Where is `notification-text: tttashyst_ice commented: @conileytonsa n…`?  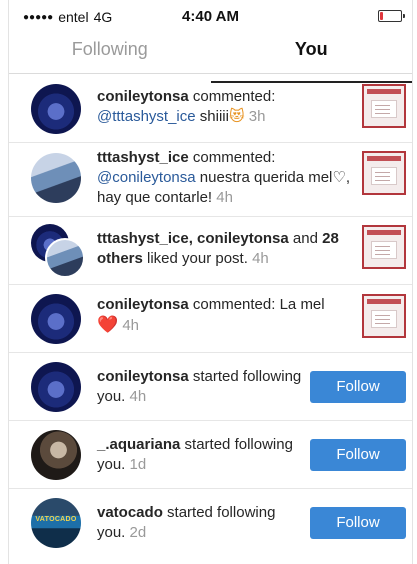
notification-text: tttashyst_ice commented: @conileytonsa n… is located at coordinates (223, 177).